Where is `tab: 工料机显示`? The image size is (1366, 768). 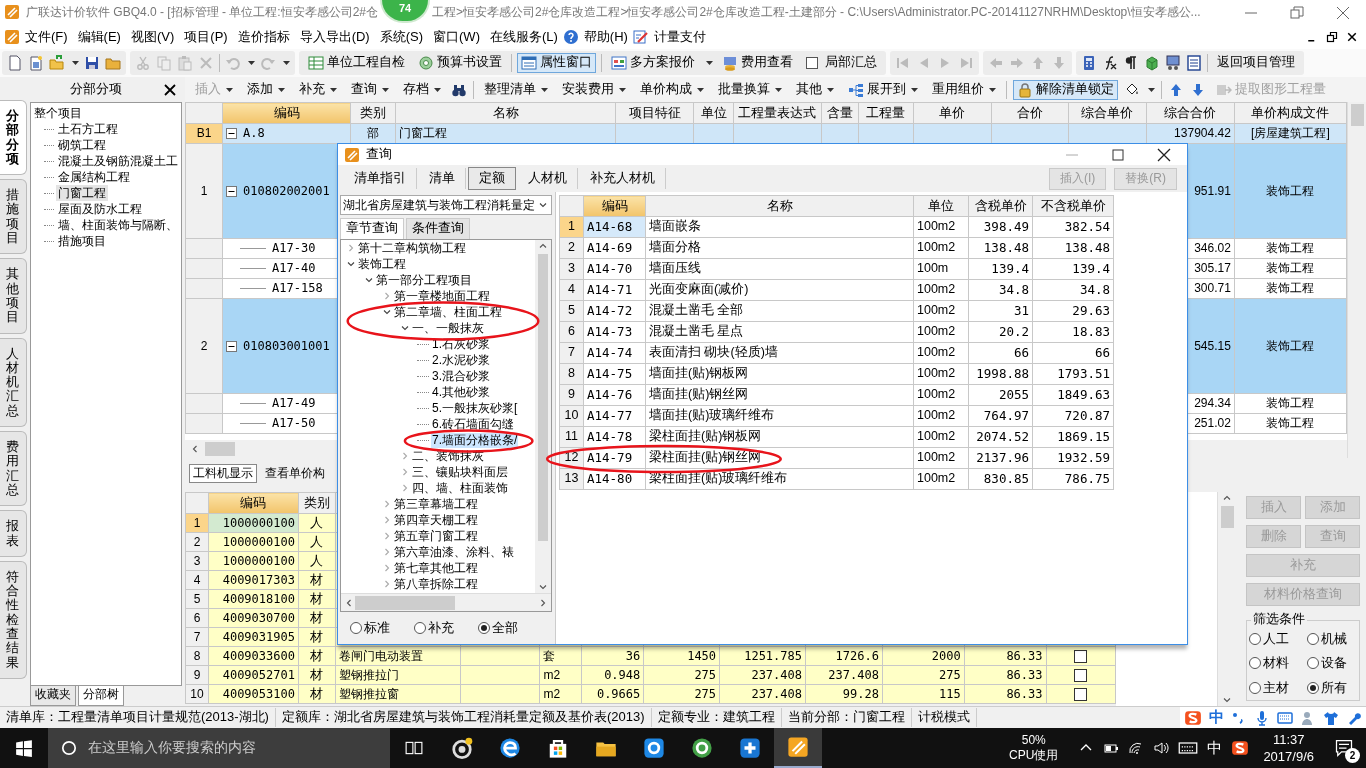
tab: 工料机显示 is located at coordinates (223, 473).